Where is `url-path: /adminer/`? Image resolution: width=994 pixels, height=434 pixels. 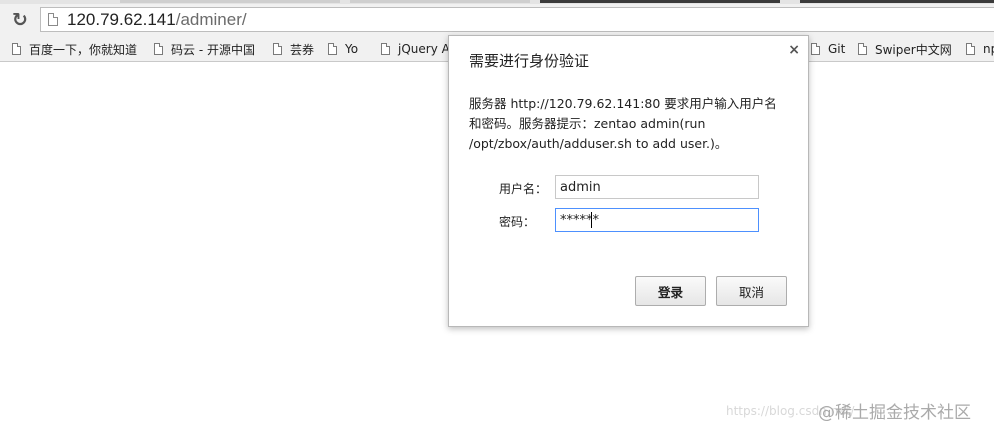 url-path: /adminer/ is located at coordinates (211, 19).